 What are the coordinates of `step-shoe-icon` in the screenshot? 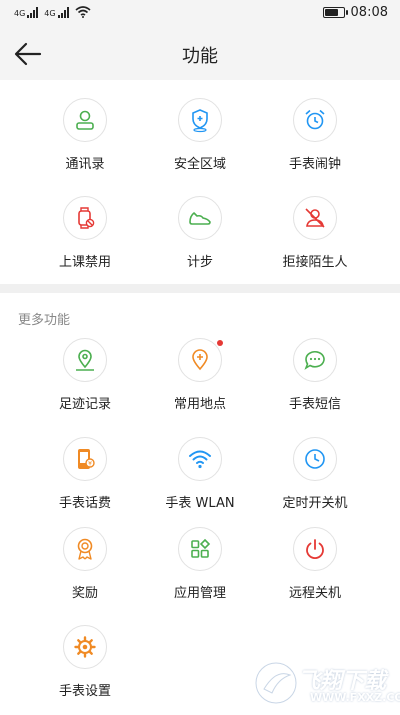 It's located at (200, 218).